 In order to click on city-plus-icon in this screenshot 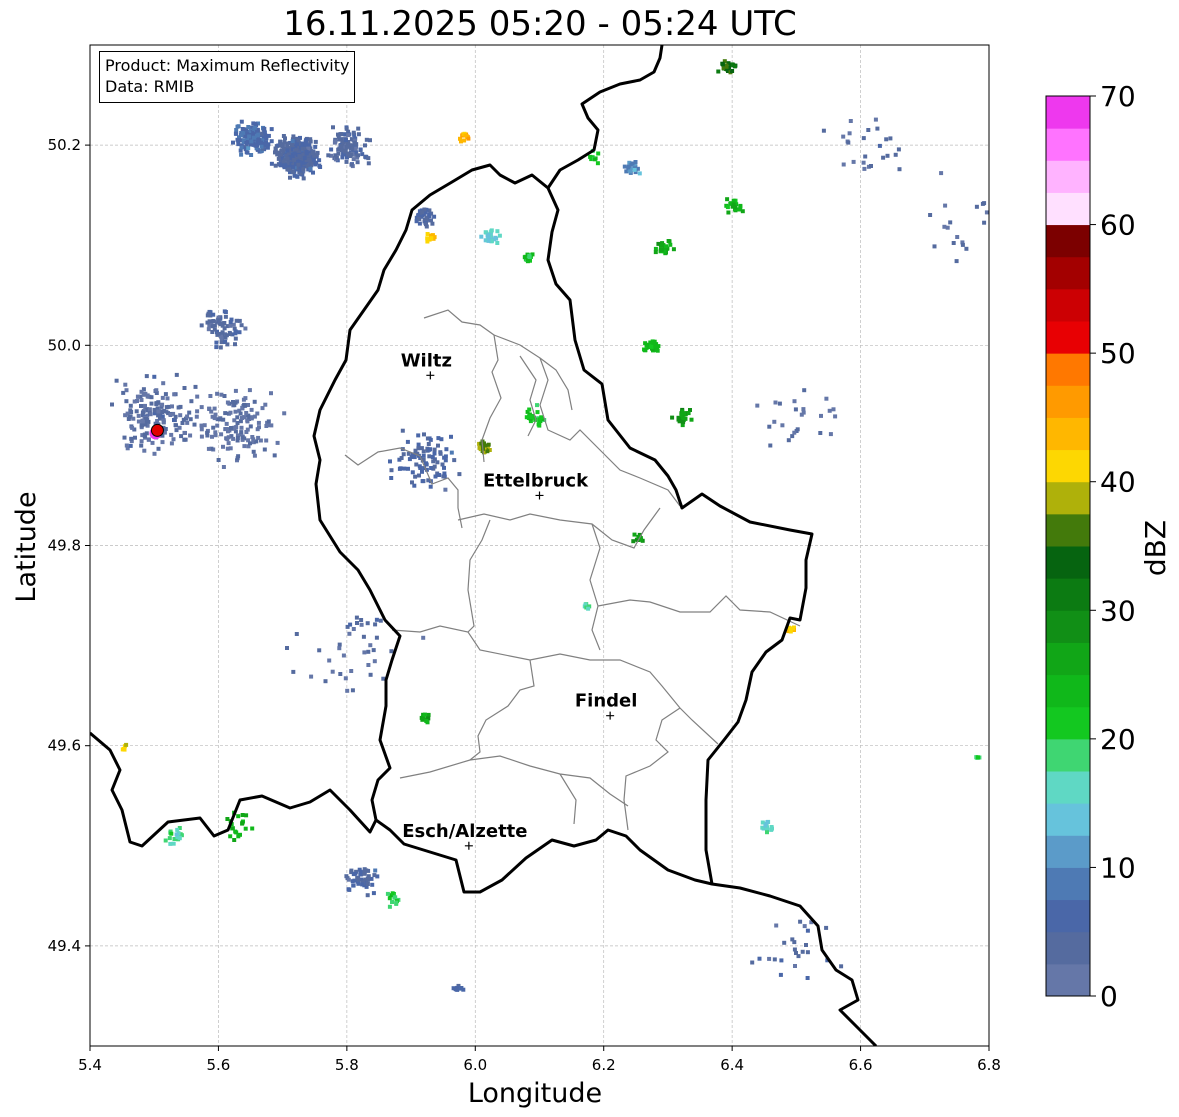, I will do `click(610, 715)`.